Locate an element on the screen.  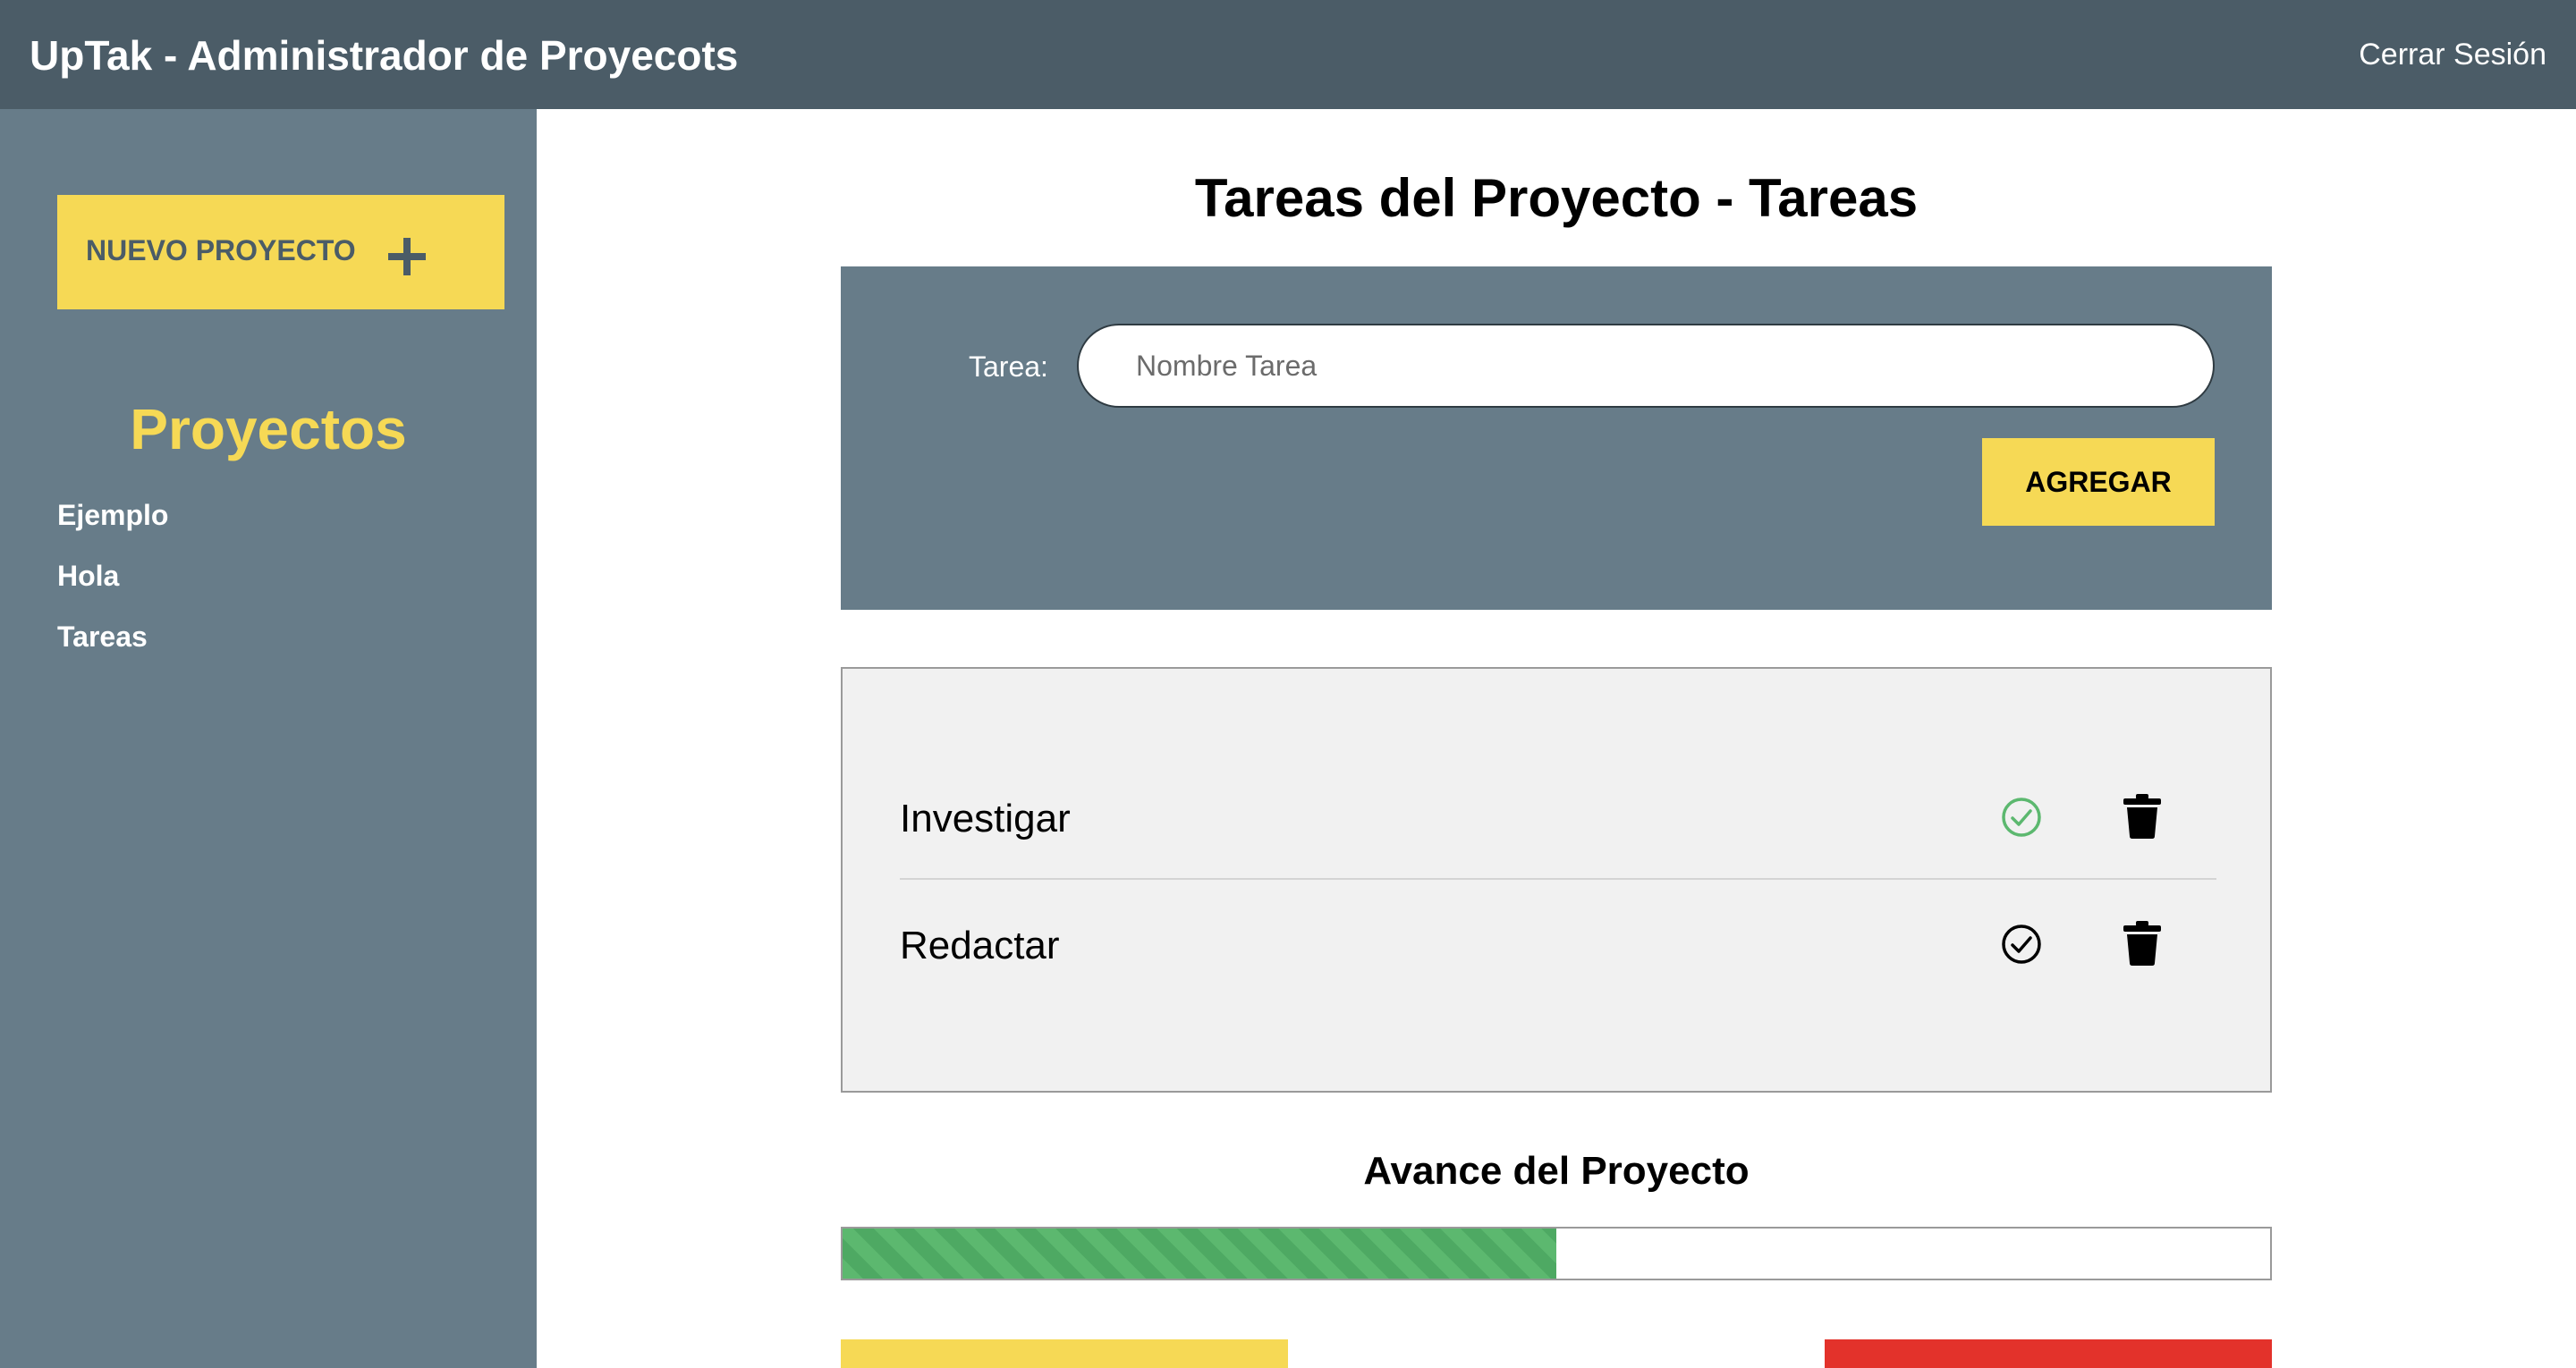
app-title: UpTak - Administrador de Proyecots is located at coordinates (384, 55).